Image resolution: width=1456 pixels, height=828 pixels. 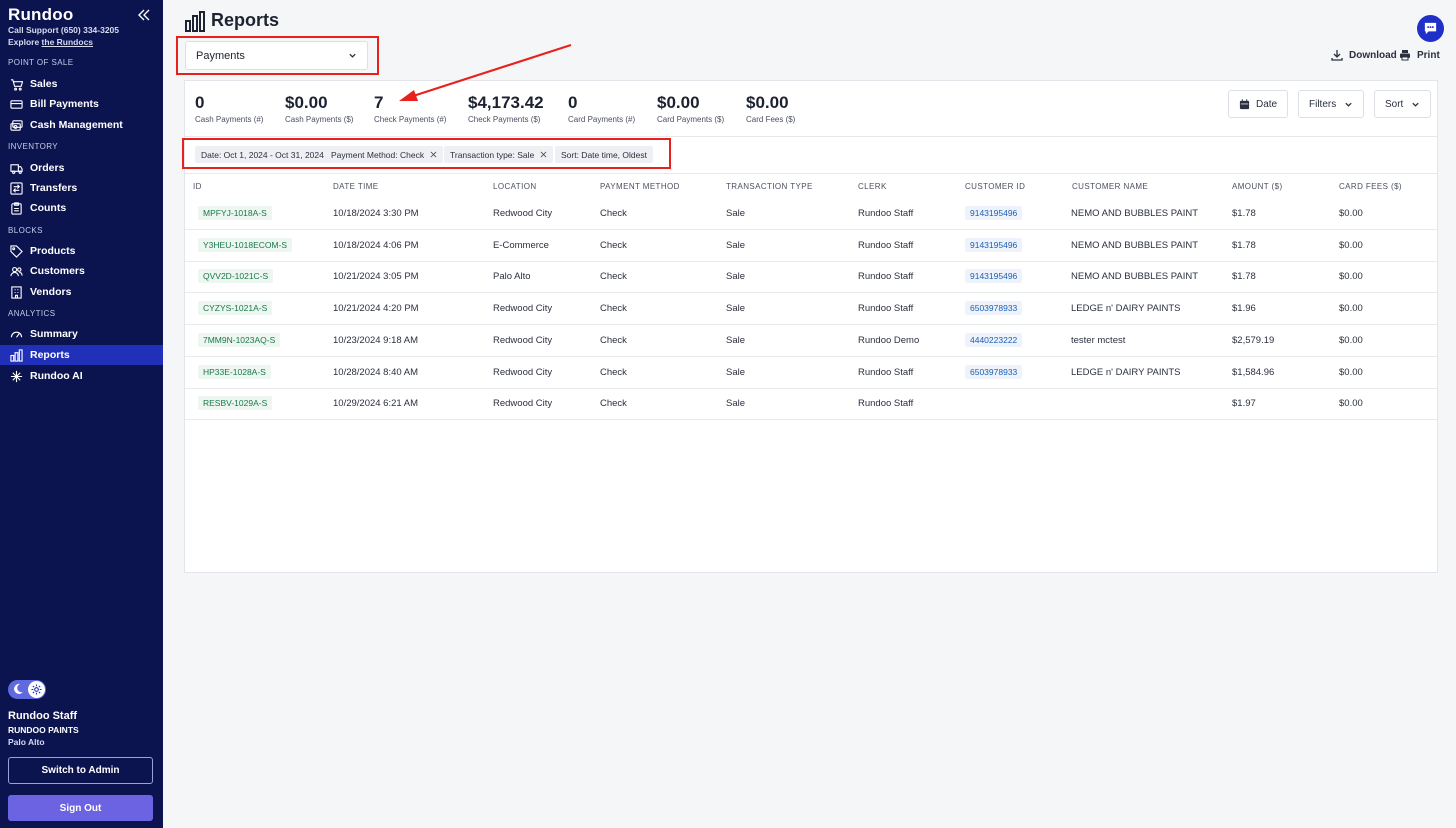 I want to click on download-button: Download, so click(x=1364, y=55).